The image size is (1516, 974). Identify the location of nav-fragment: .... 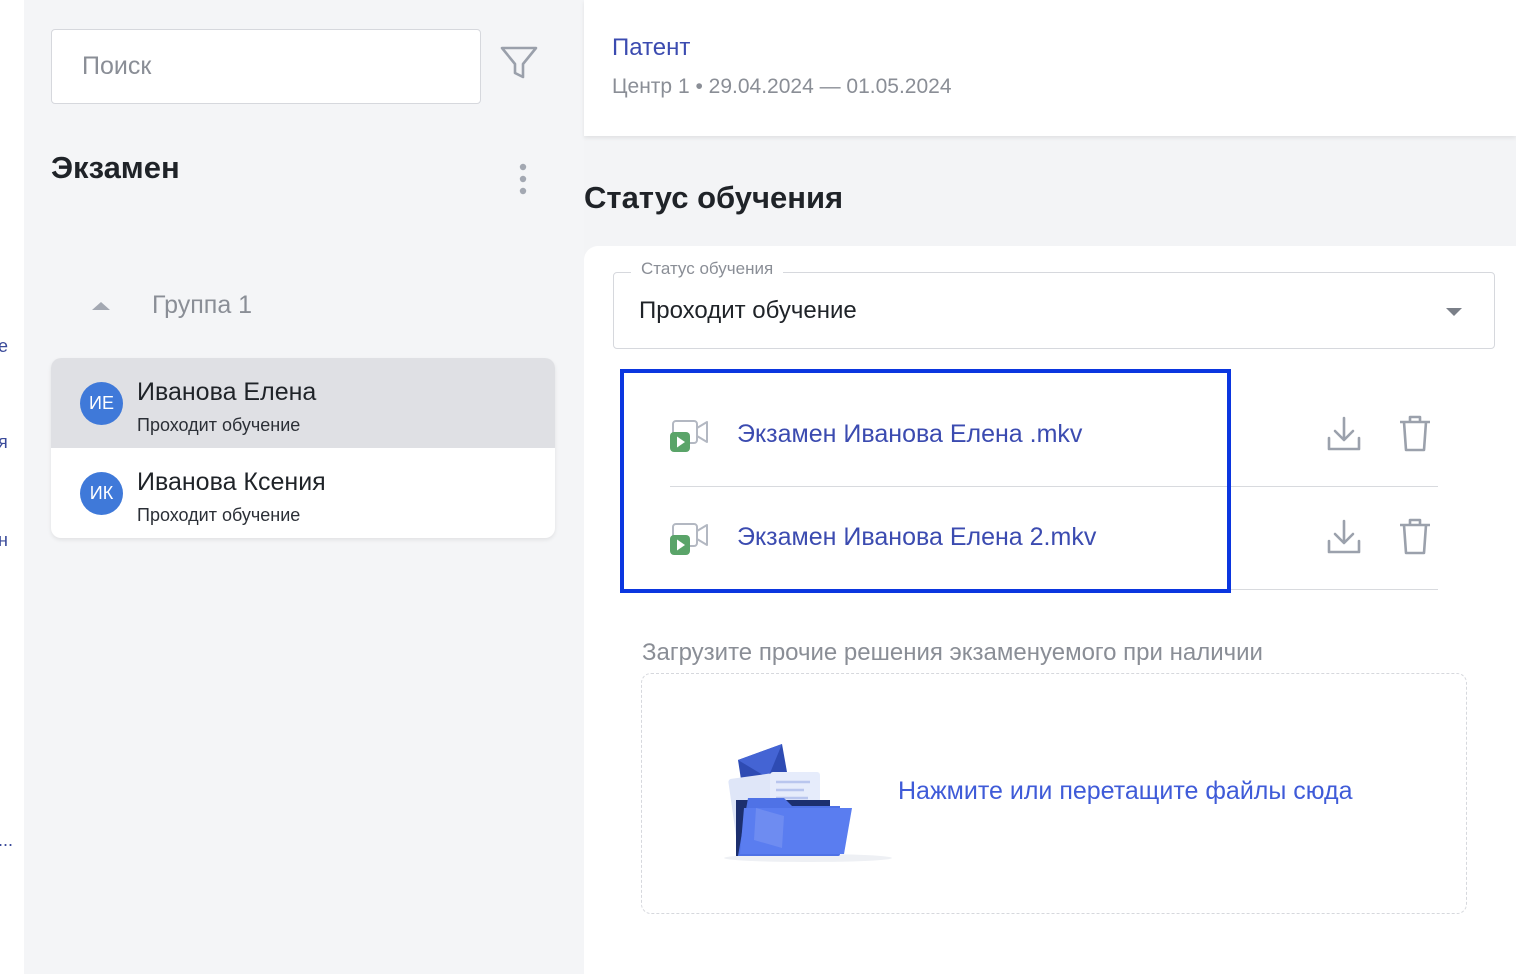
(6, 840).